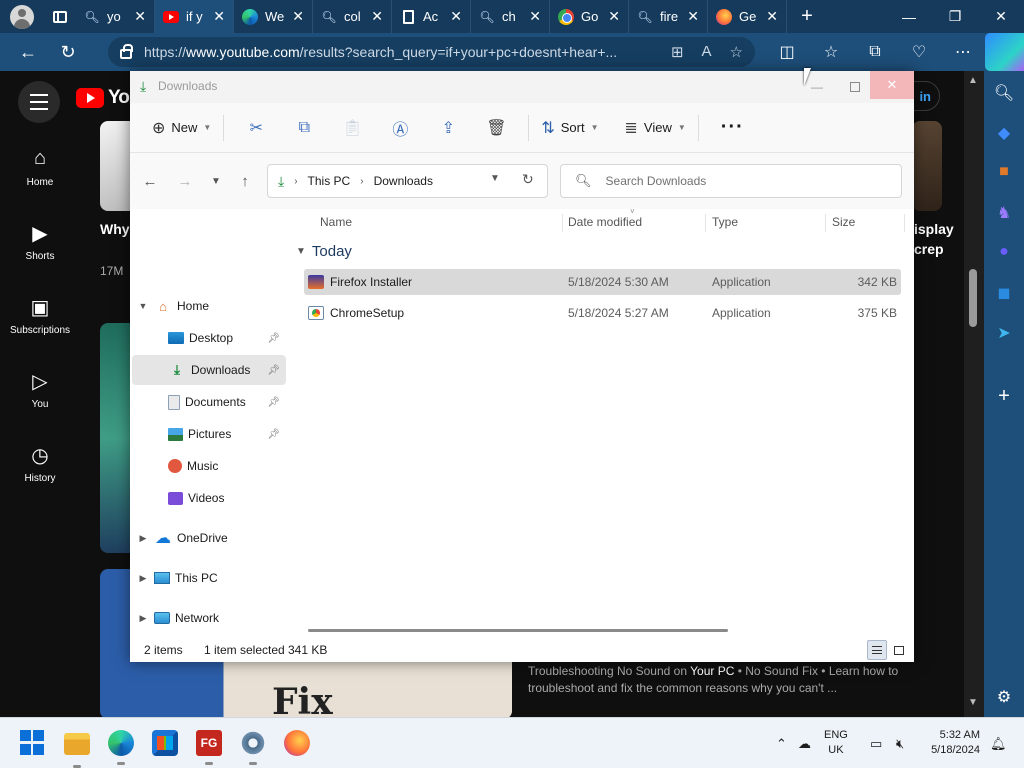  Describe the element at coordinates (324, 251) in the screenshot. I see `group-header-today: ▼ Today` at that location.